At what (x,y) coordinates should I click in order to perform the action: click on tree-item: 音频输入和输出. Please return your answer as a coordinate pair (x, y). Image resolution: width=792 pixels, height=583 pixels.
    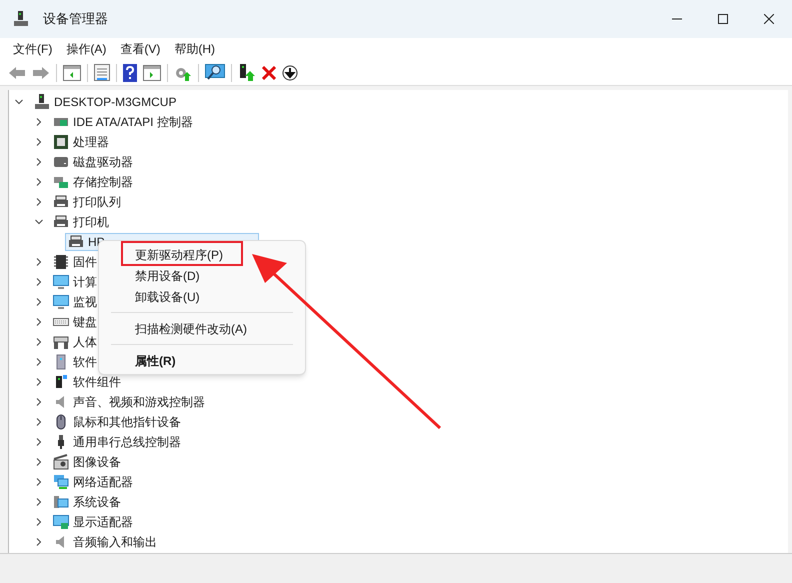
    Looking at the image, I should click on (115, 542).